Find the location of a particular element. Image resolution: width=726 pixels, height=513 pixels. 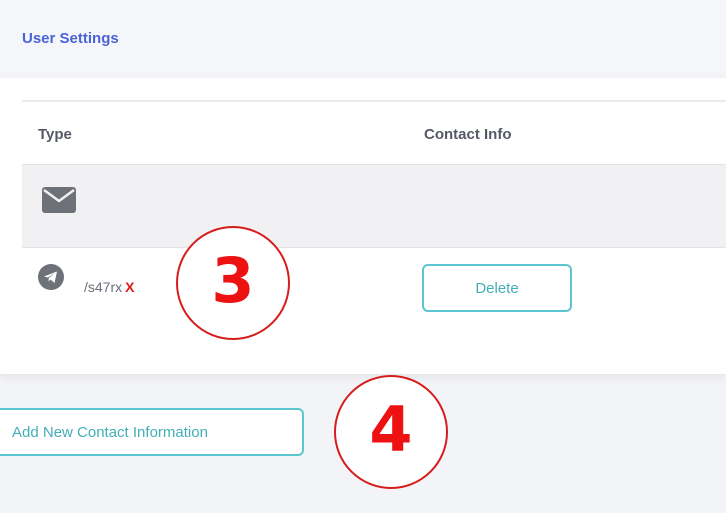

annotation-marker-4: 4 is located at coordinates (391, 432).